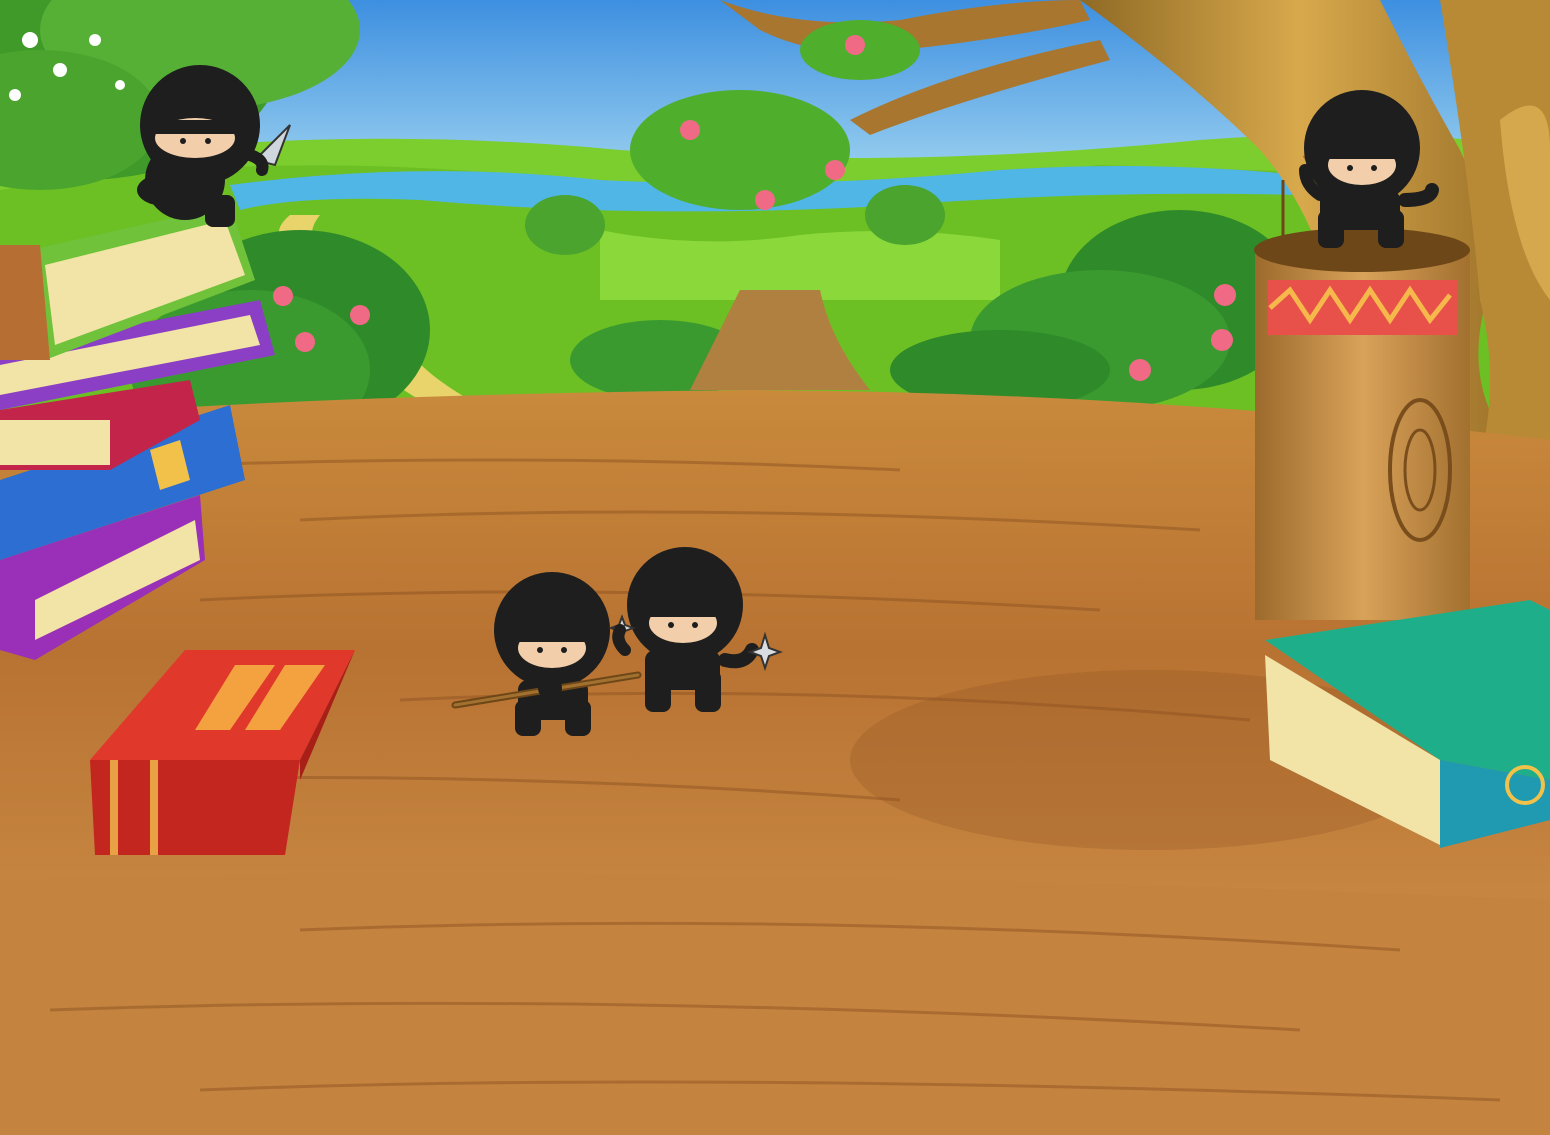 The image size is (1550, 1135). I want to click on tree-stump-right, so click(1362, 424).